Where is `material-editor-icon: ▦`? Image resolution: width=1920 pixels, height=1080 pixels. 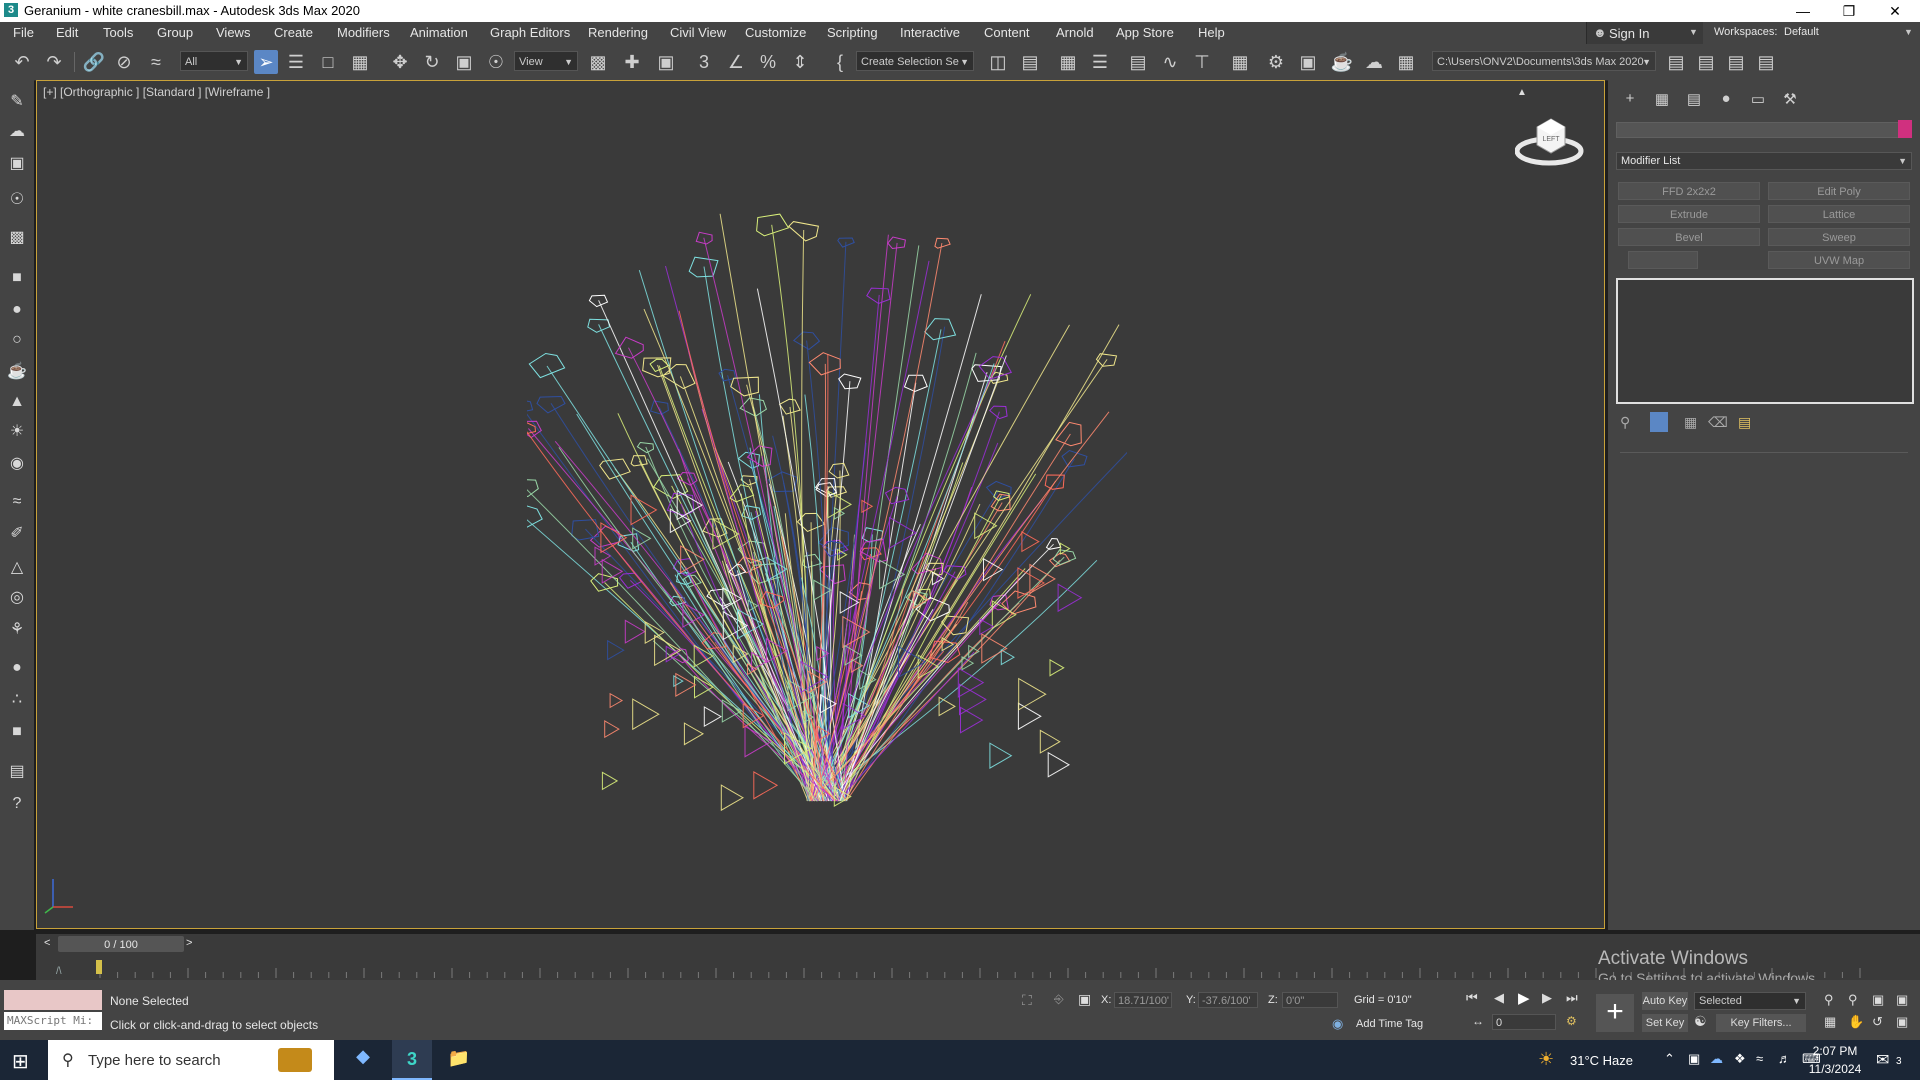 material-editor-icon: ▦ is located at coordinates (1240, 62).